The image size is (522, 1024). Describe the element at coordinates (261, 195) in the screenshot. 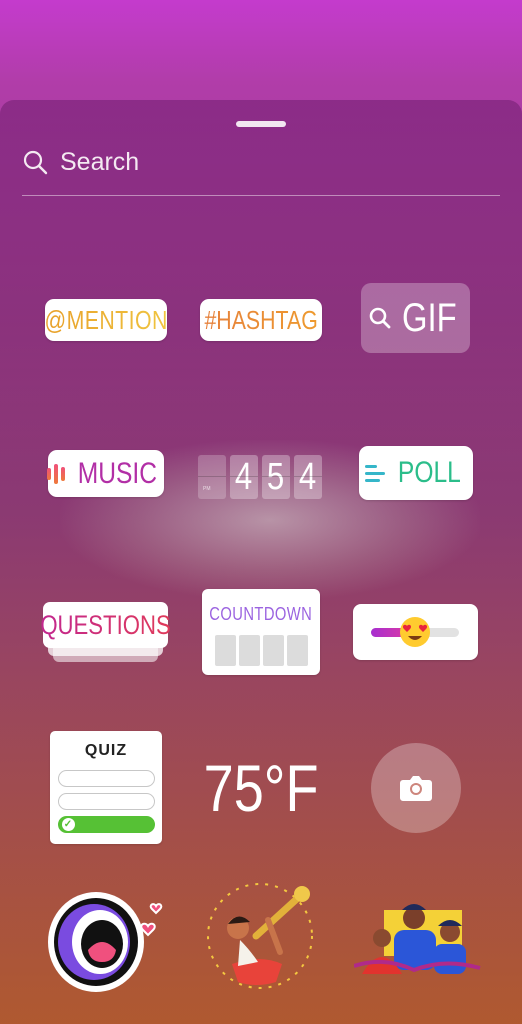

I see `search-divider` at that location.